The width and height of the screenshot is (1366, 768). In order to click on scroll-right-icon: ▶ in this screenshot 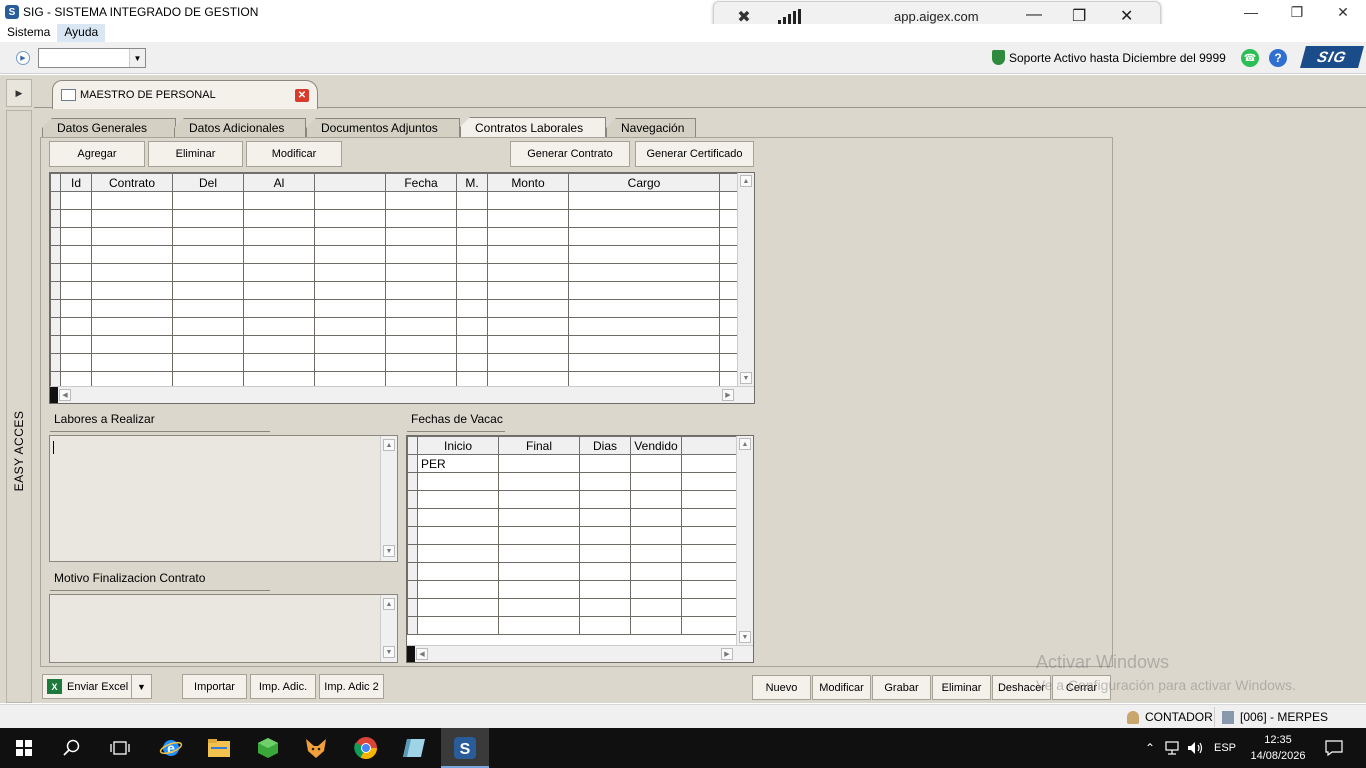, I will do `click(728, 395)`.